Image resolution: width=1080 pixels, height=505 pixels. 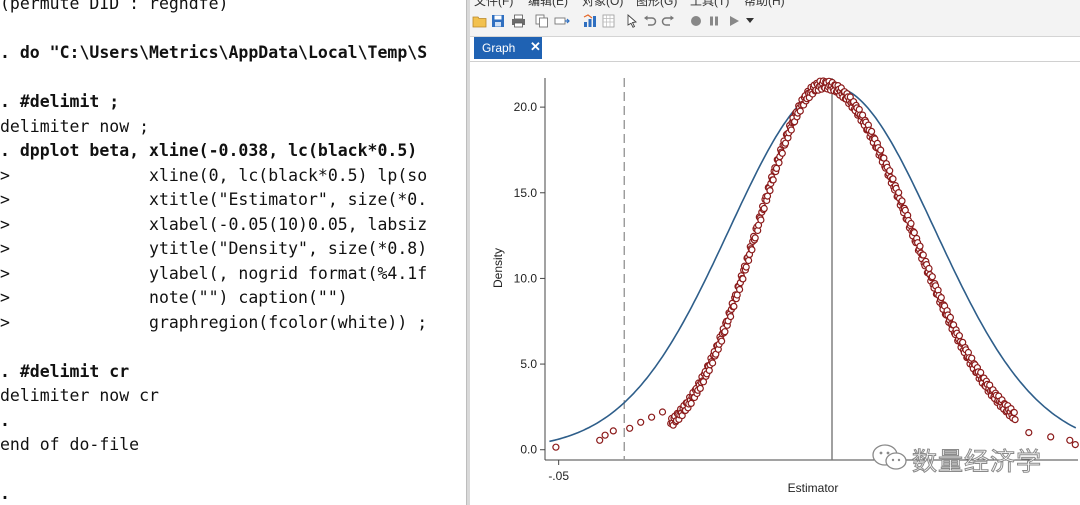 I want to click on watermark: 数量经济学, so click(x=970, y=458).